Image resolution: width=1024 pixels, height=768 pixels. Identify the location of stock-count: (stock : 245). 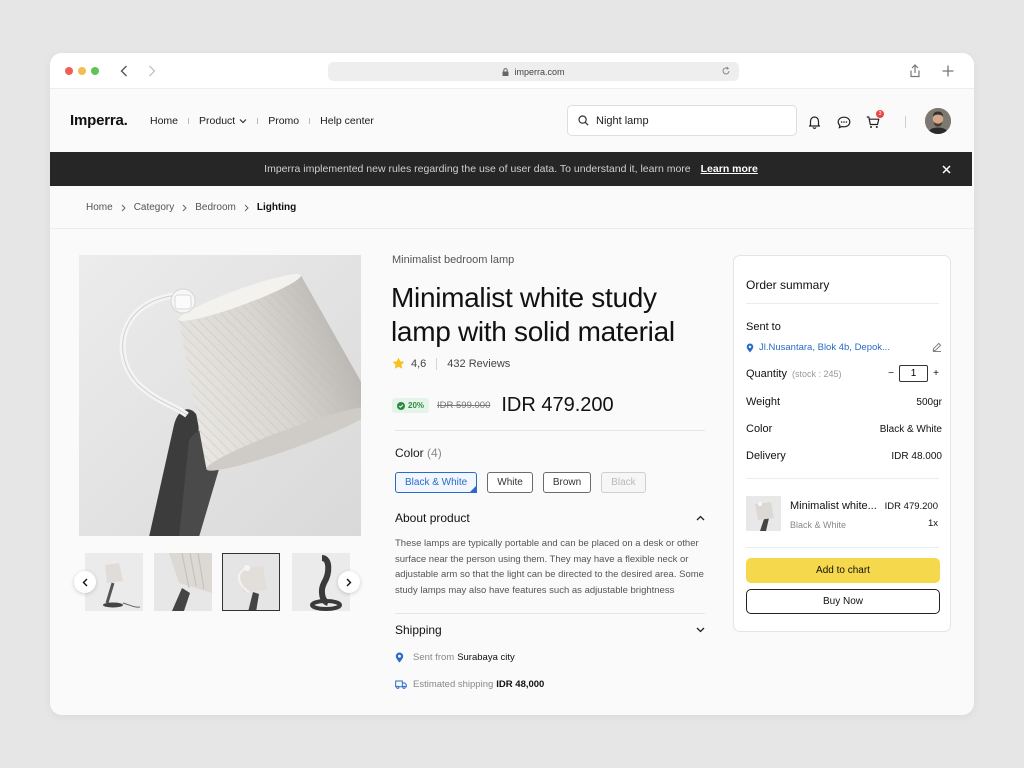
(817, 374).